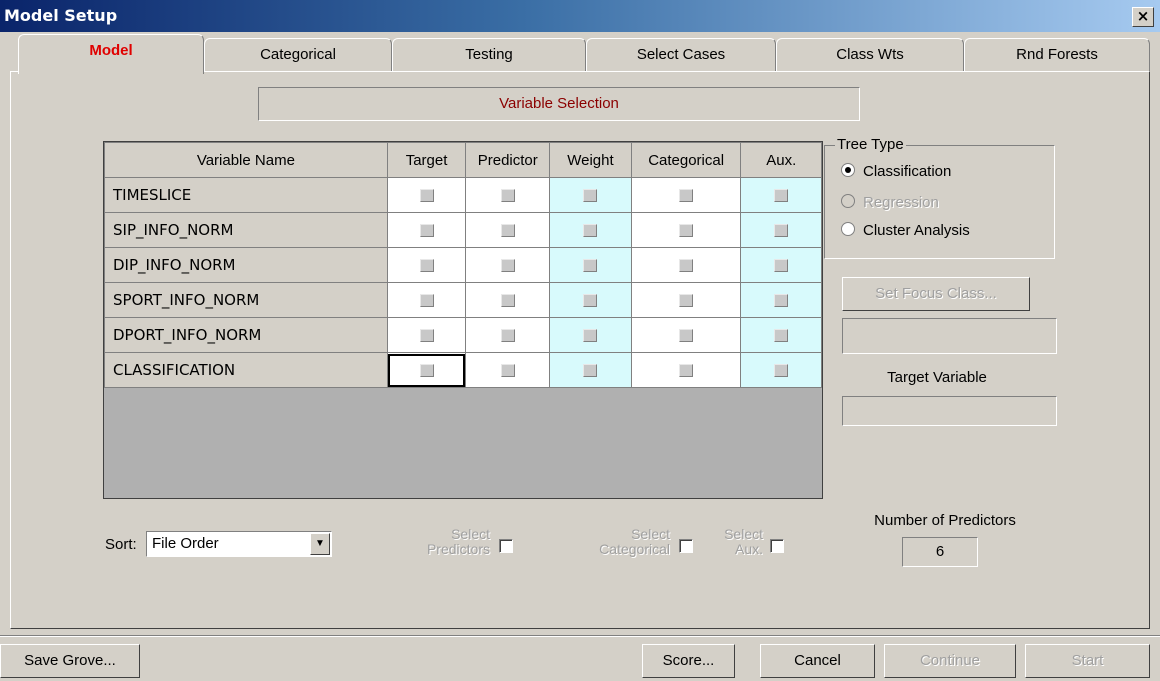  Describe the element at coordinates (246, 265) in the screenshot. I see `variable-name-cell: DIP_INFO_NORM` at that location.